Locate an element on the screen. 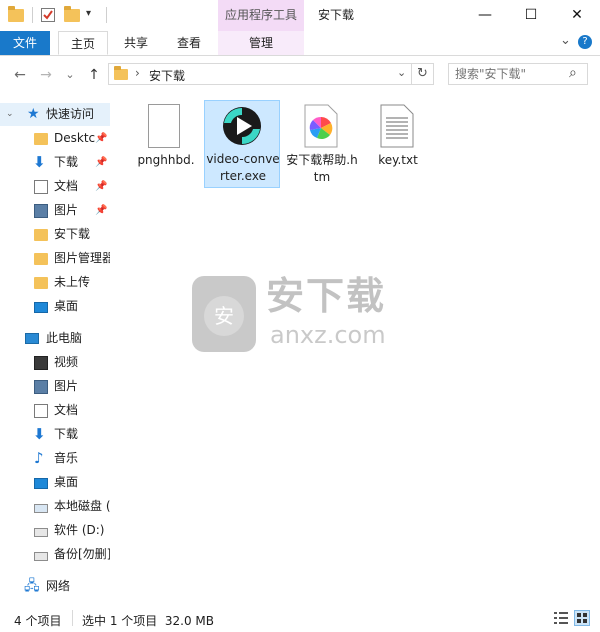 The height and width of the screenshot is (632, 600). customize-toolbar-icon: ▾ is located at coordinates (88, 13).